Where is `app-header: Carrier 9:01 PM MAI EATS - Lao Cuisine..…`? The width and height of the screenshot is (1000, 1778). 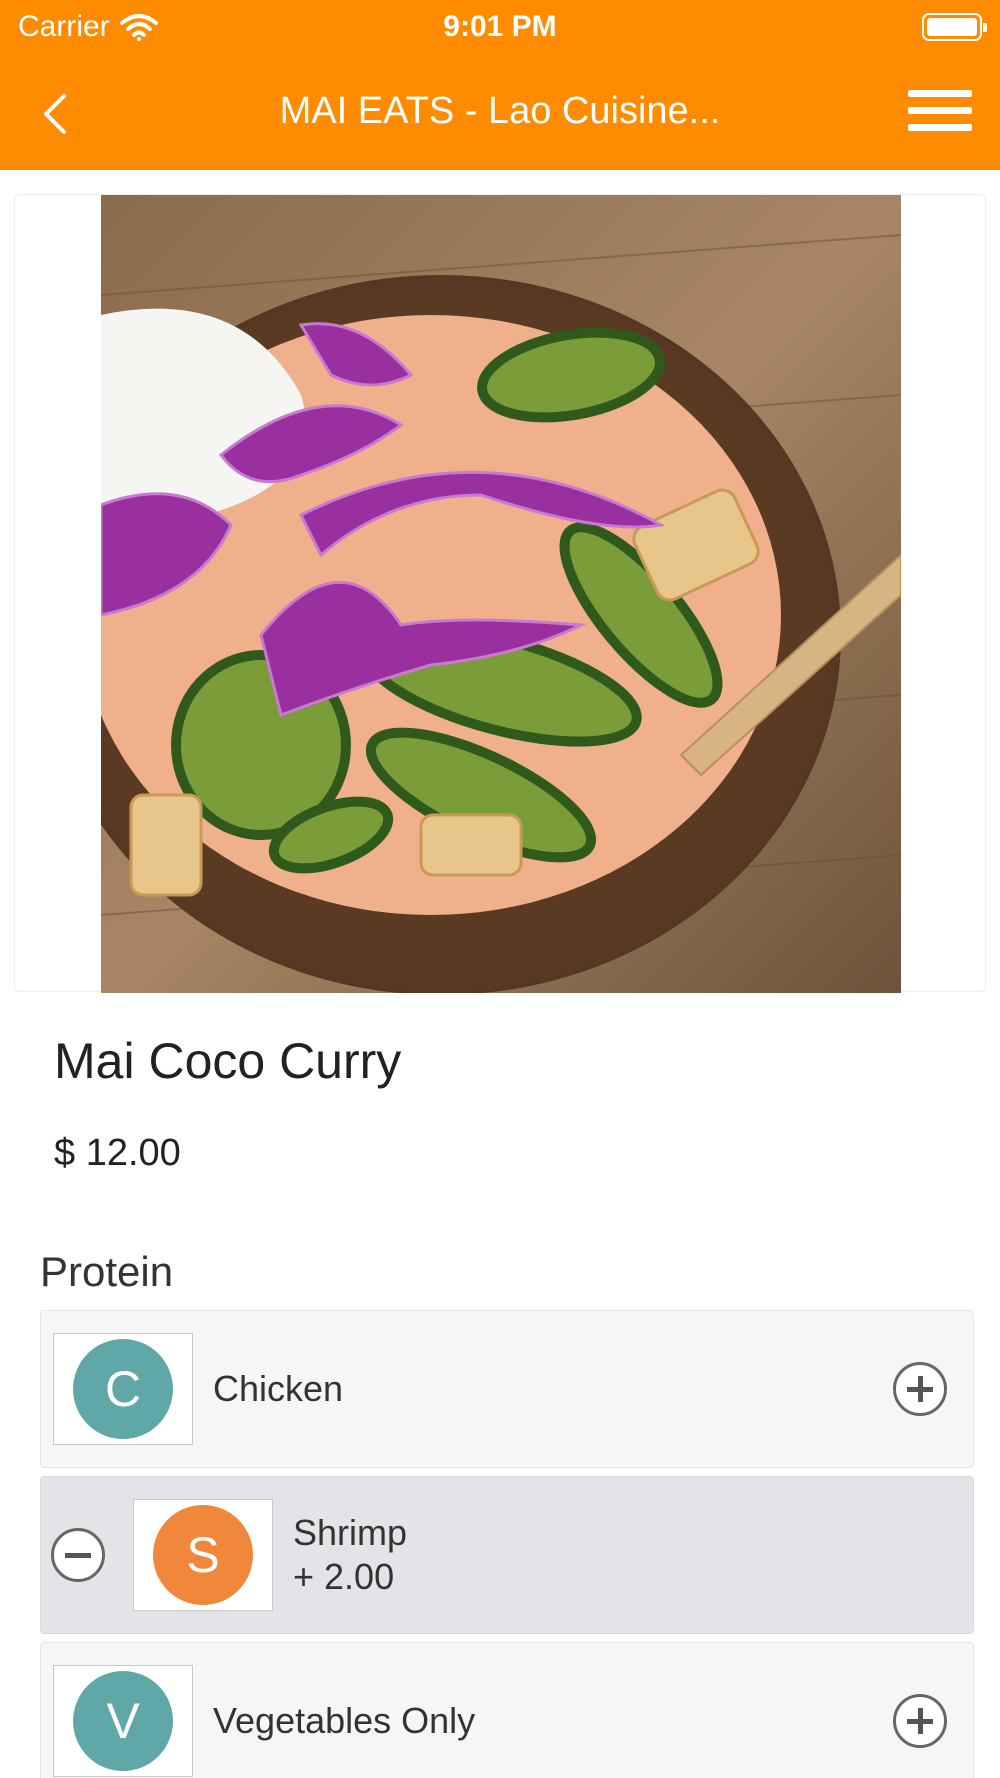 app-header: Carrier 9:01 PM MAI EATS - Lao Cuisine..… is located at coordinates (500, 85).